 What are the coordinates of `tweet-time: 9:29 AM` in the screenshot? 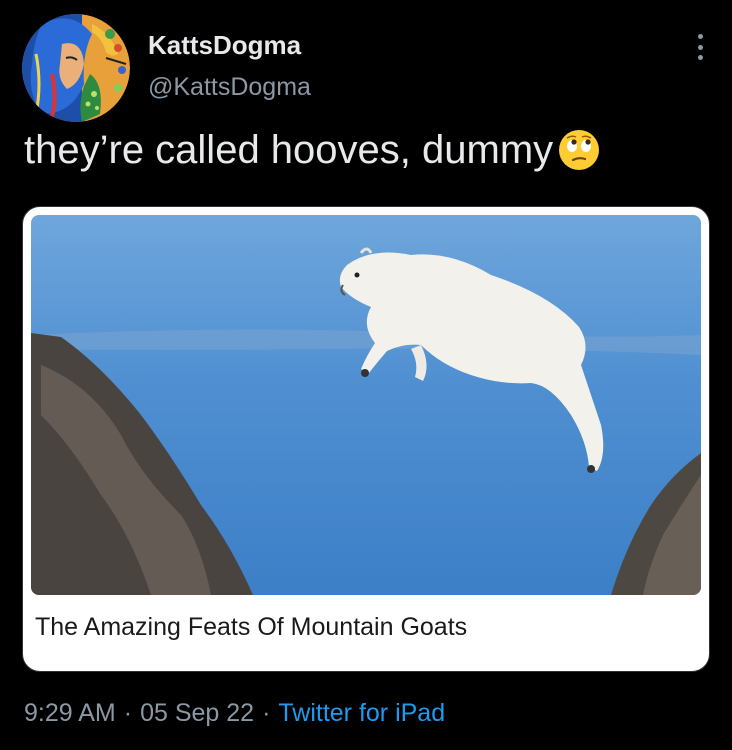 It's located at (70, 713).